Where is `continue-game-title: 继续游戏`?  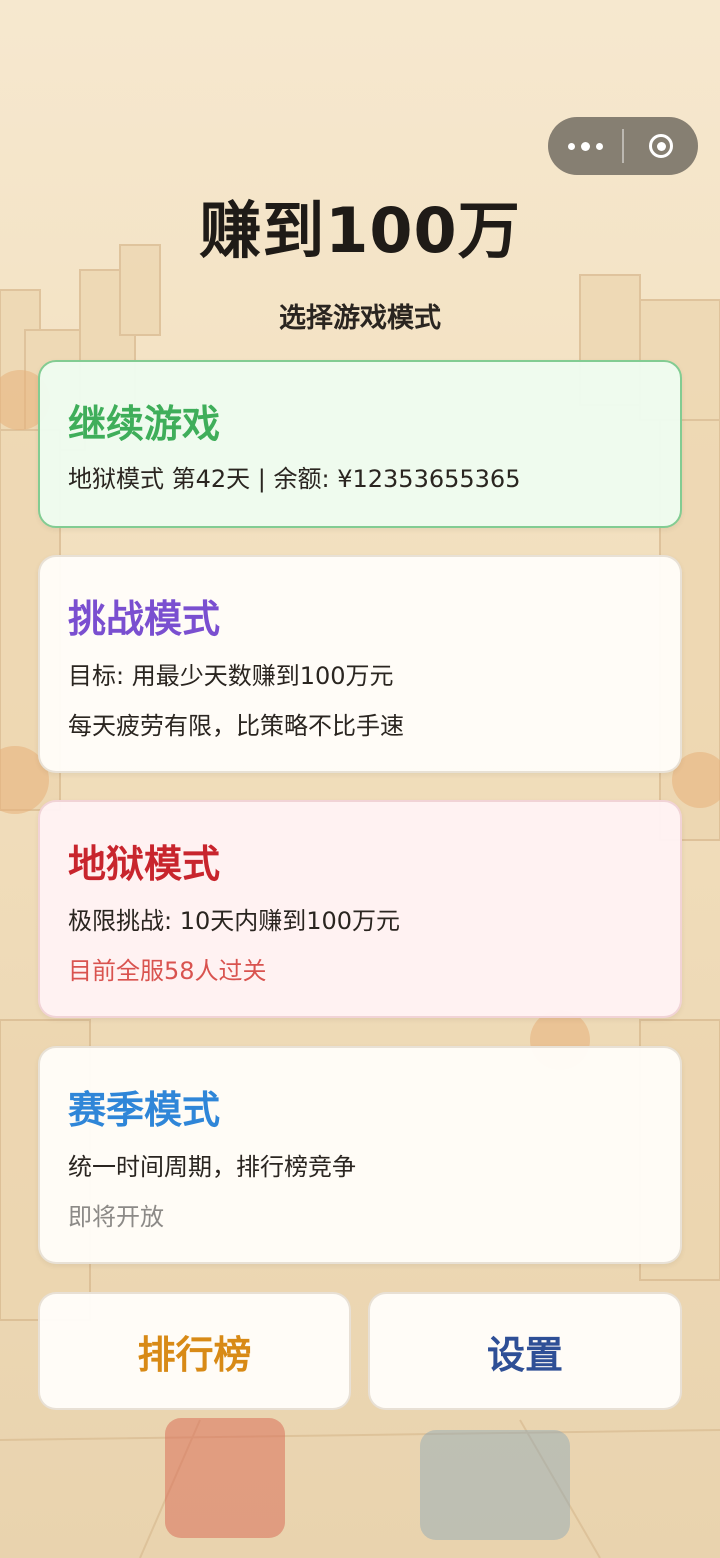
continue-game-title: 继续游戏 is located at coordinates (144, 424).